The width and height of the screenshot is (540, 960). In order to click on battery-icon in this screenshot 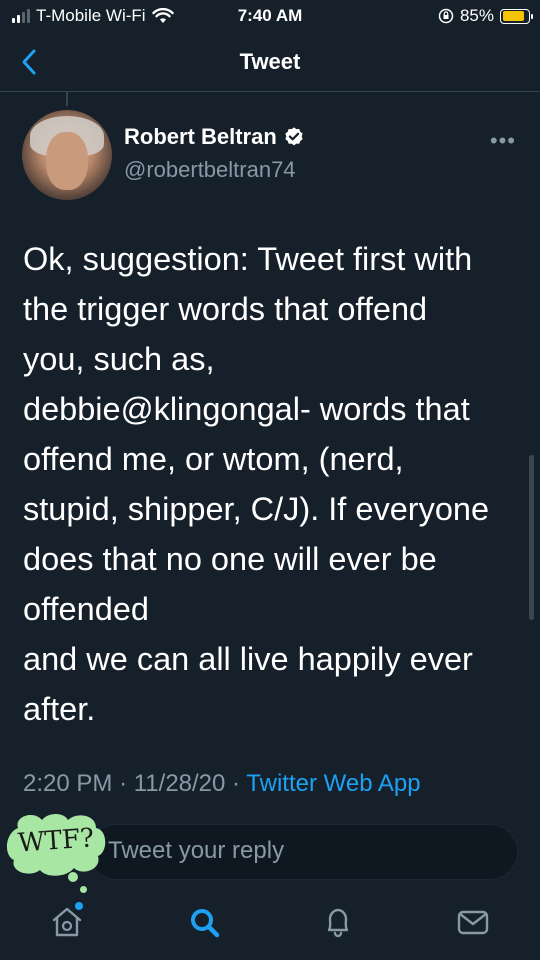, I will do `click(516, 16)`.